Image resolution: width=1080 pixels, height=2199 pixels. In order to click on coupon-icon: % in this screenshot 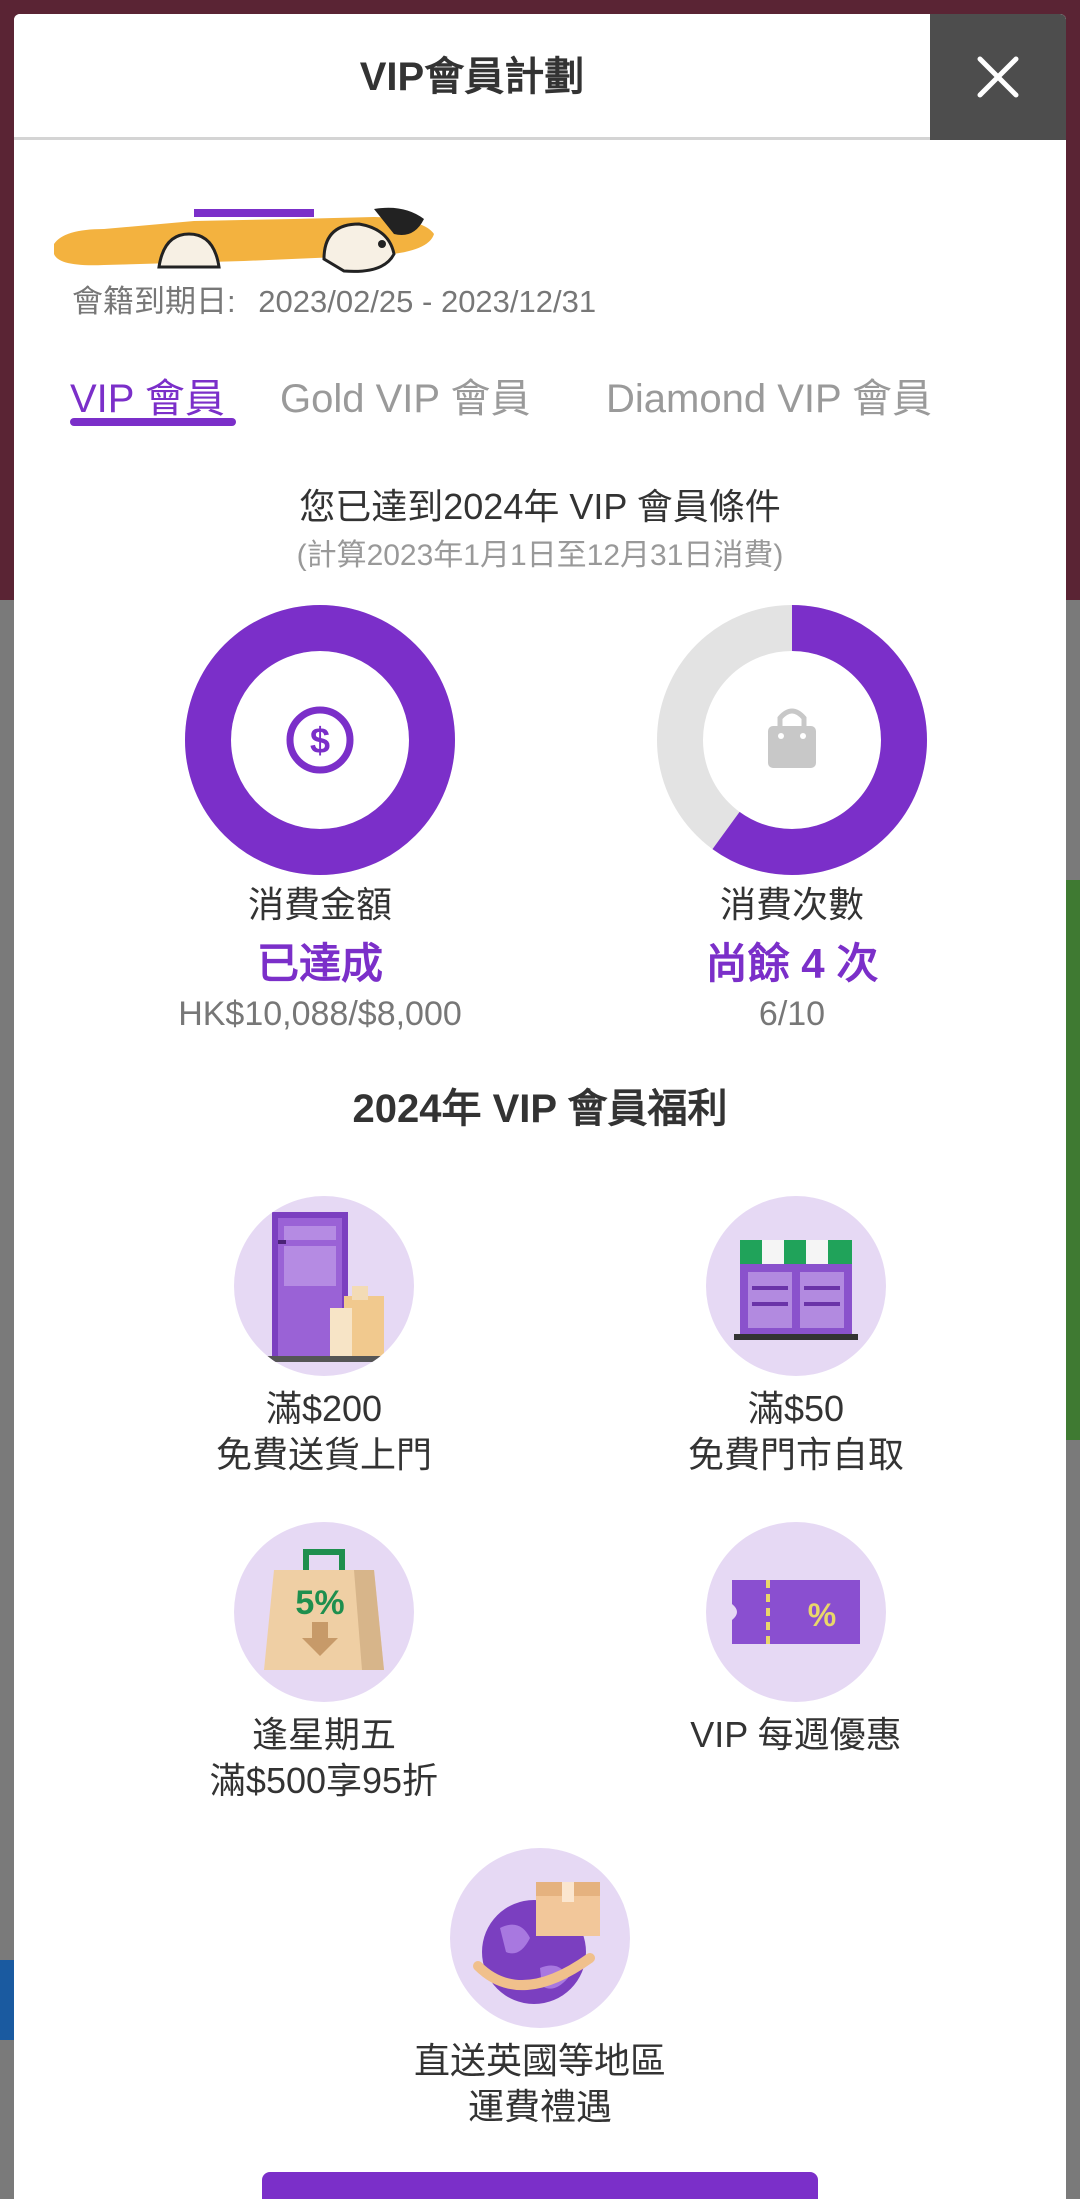, I will do `click(796, 1612)`.